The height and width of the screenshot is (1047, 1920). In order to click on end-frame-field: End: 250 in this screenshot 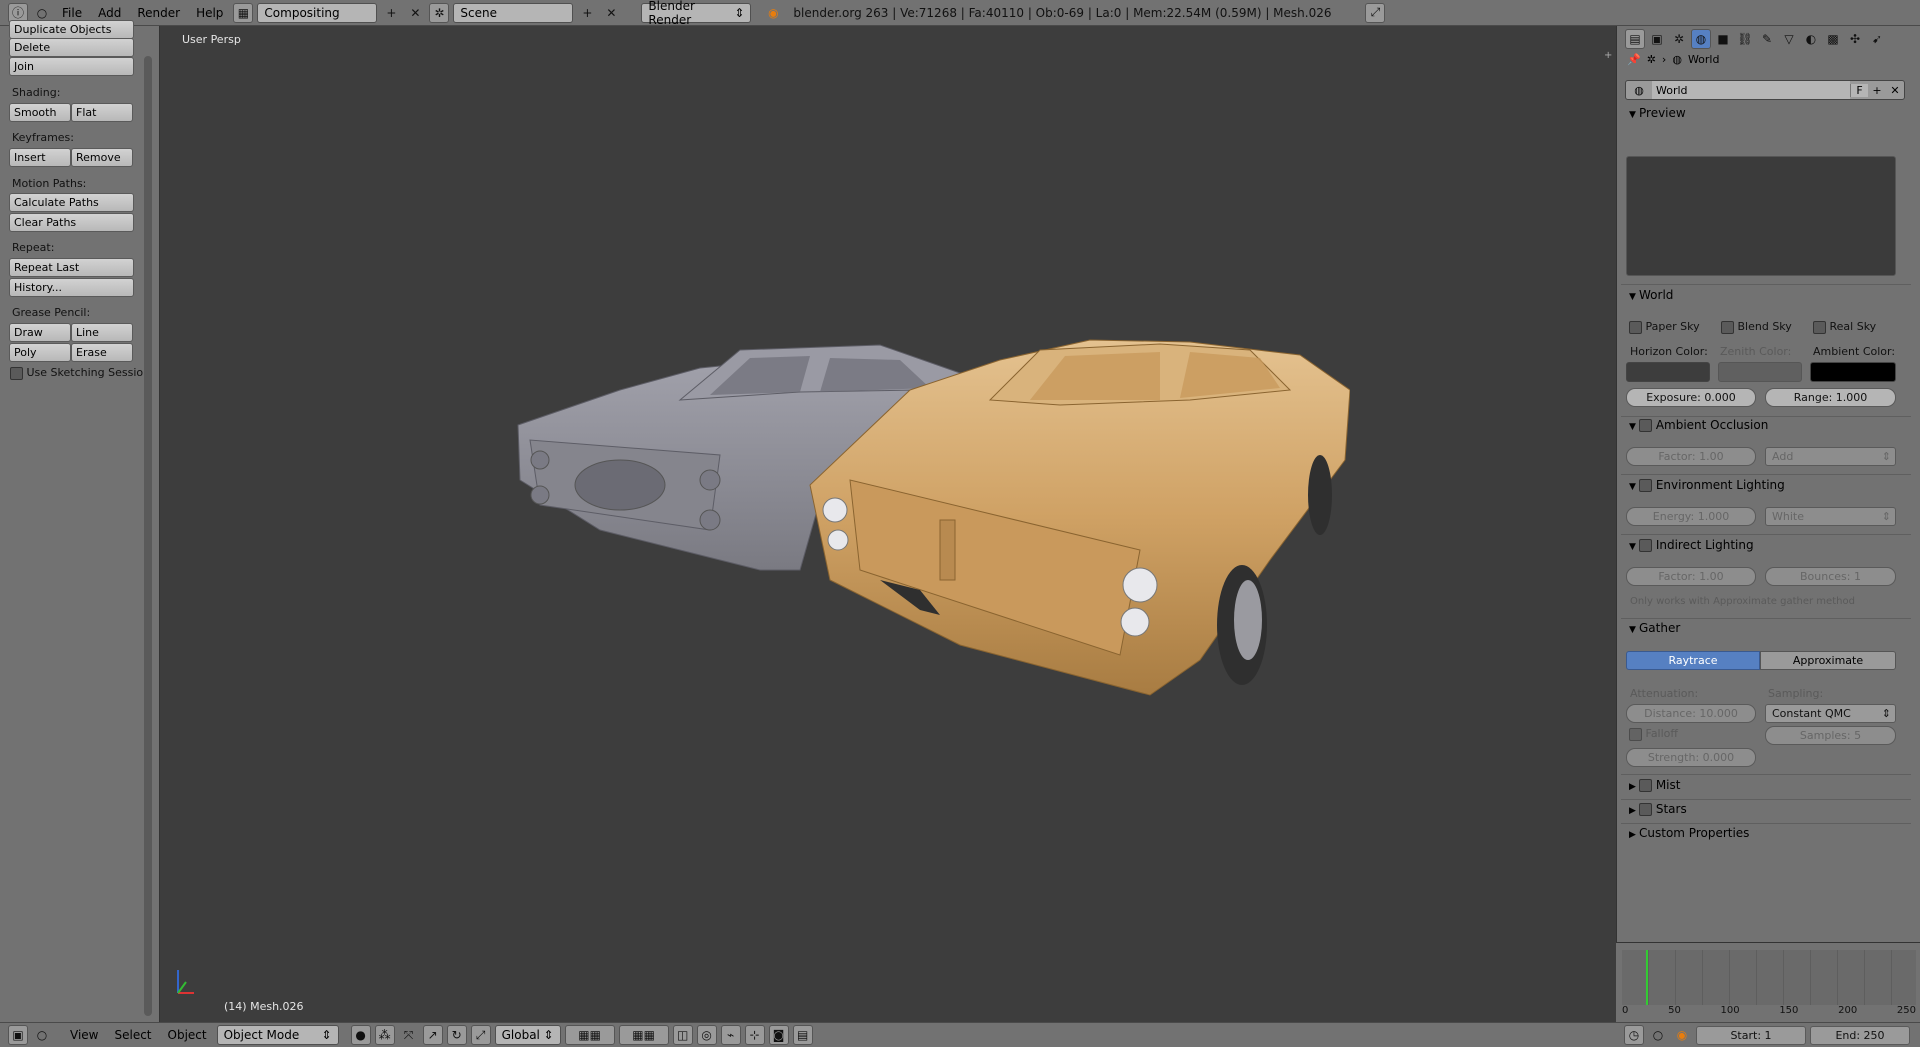, I will do `click(1860, 1035)`.